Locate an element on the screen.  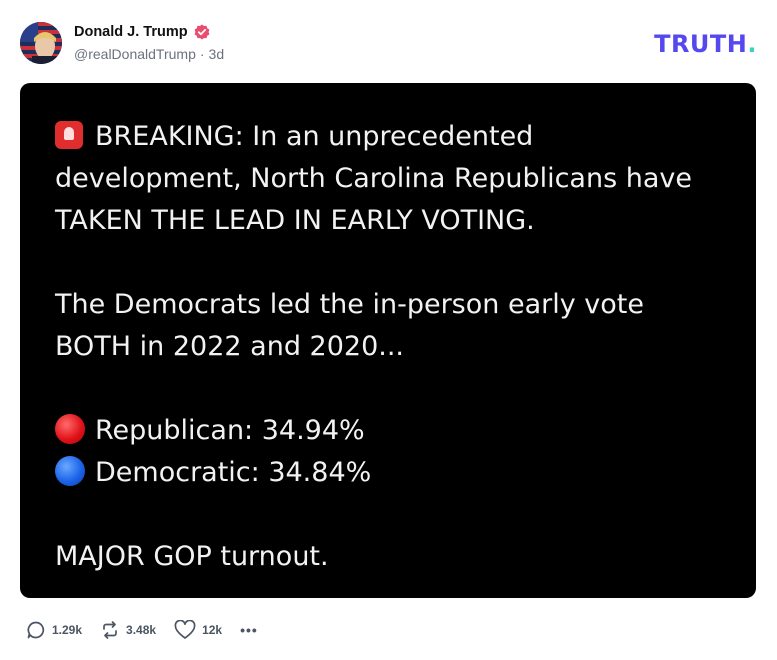
democratic-value: Democratic: 34.84% is located at coordinates (233, 472).